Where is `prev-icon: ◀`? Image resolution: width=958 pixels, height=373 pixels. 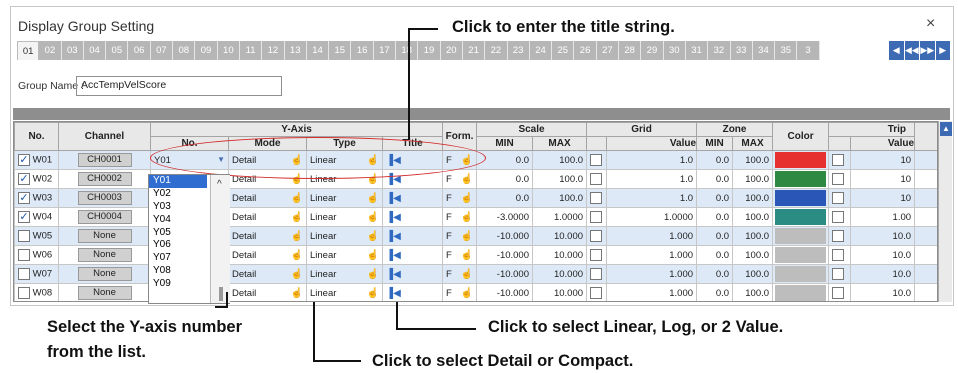
prev-icon: ◀ is located at coordinates (896, 50).